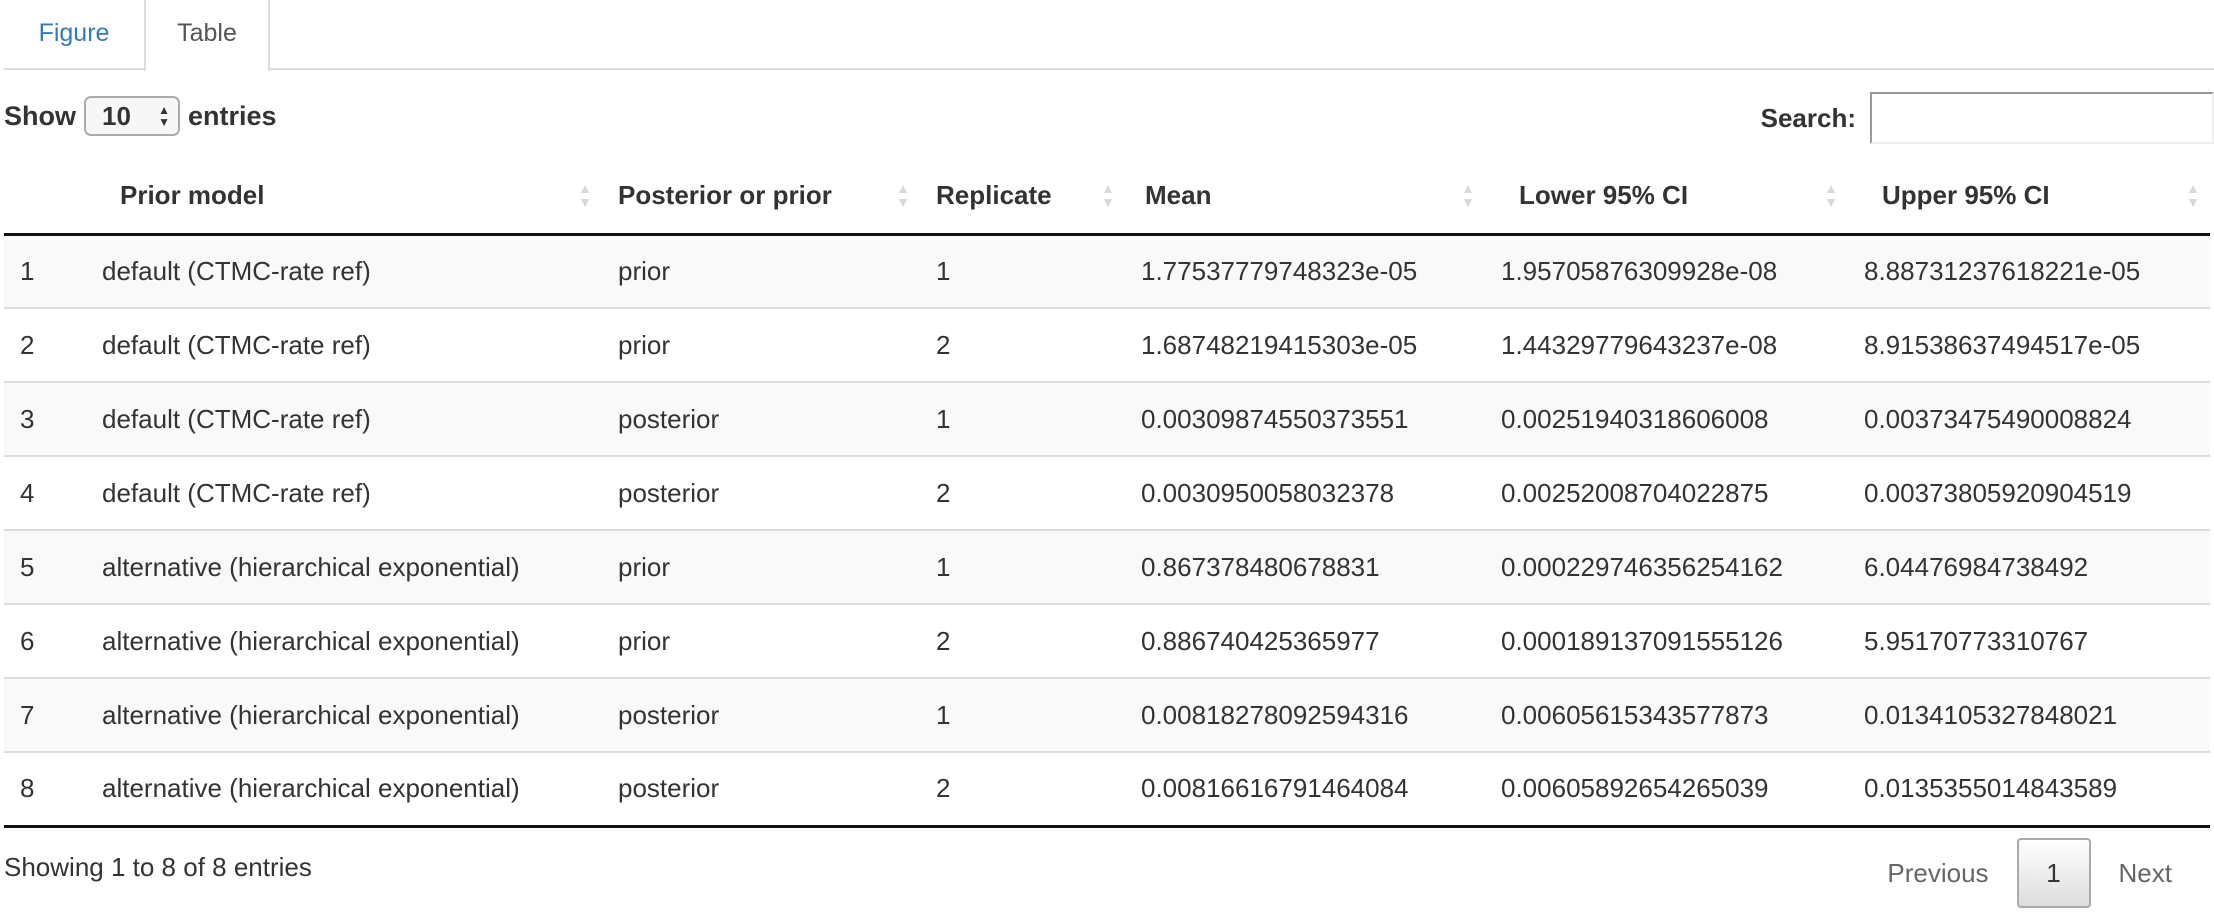 Image resolution: width=2214 pixels, height=916 pixels. Describe the element at coordinates (45, 197) in the screenshot. I see `column-header-index` at that location.